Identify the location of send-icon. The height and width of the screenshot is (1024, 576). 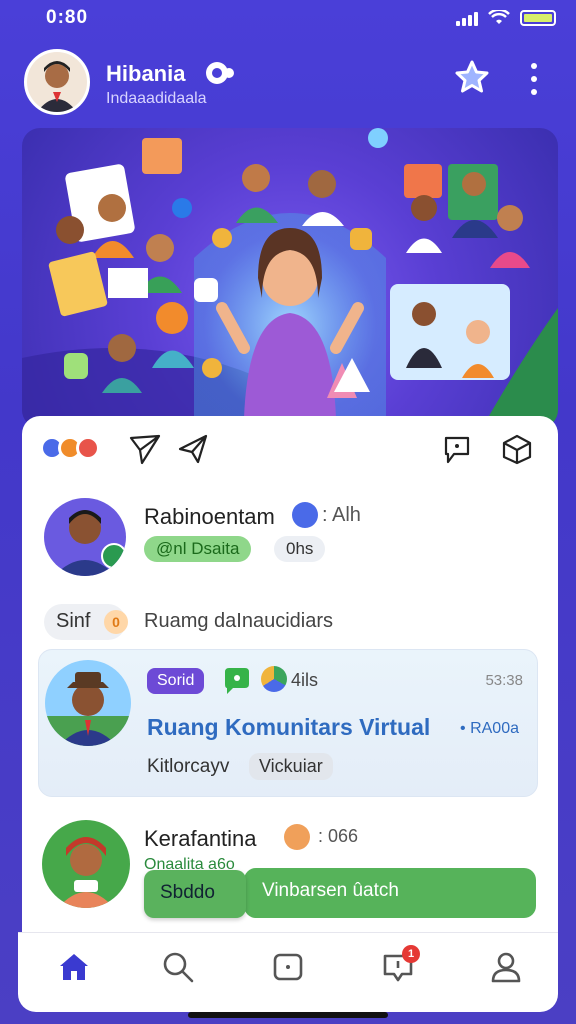
(145, 449).